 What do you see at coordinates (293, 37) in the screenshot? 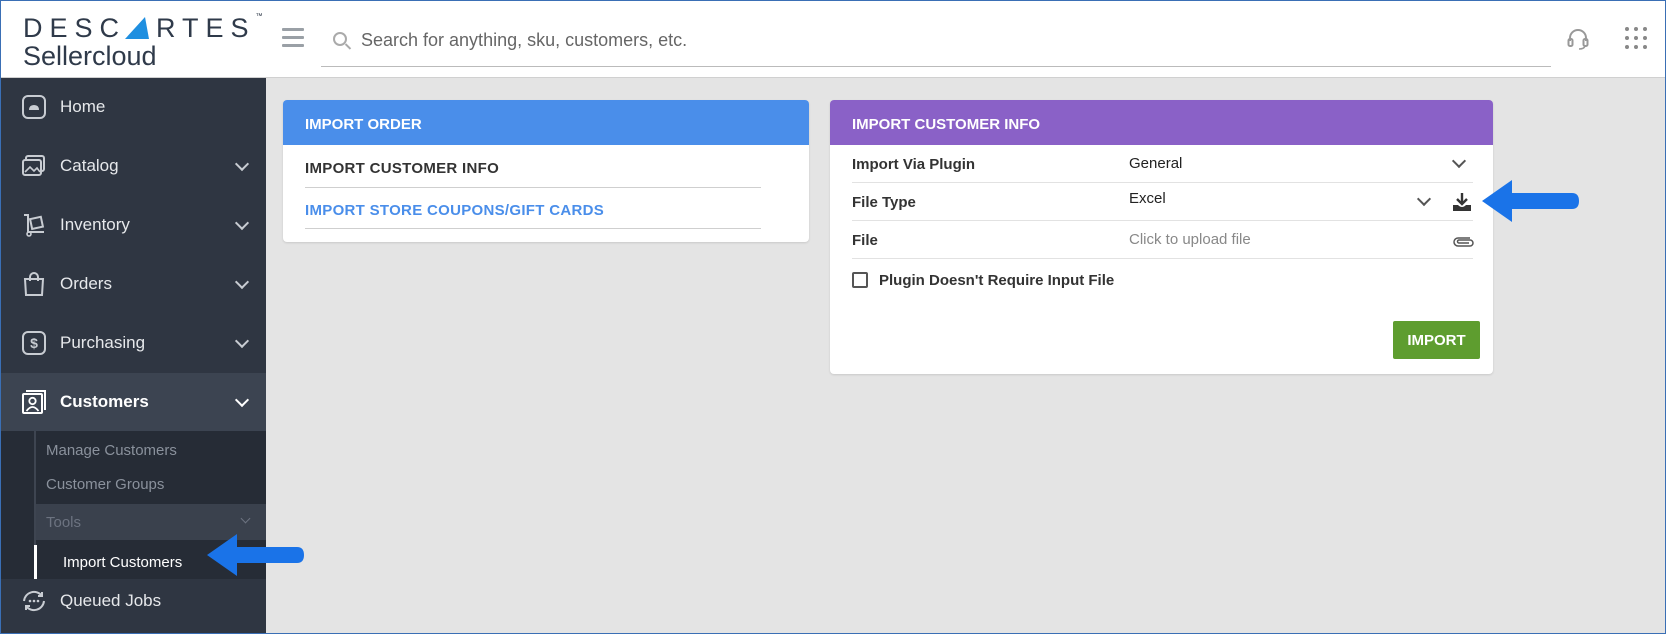
I see `hamburger-menu-icon` at bounding box center [293, 37].